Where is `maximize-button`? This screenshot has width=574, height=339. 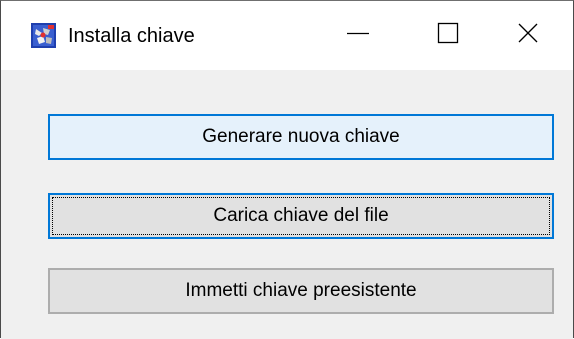 maximize-button is located at coordinates (448, 35).